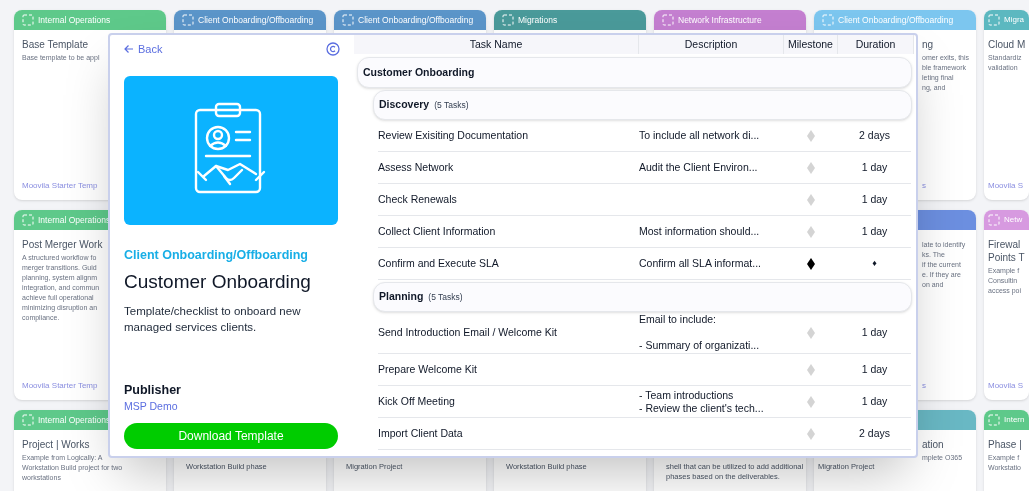 The width and height of the screenshot is (1029, 491). I want to click on task-name: Assess Network, so click(416, 167).